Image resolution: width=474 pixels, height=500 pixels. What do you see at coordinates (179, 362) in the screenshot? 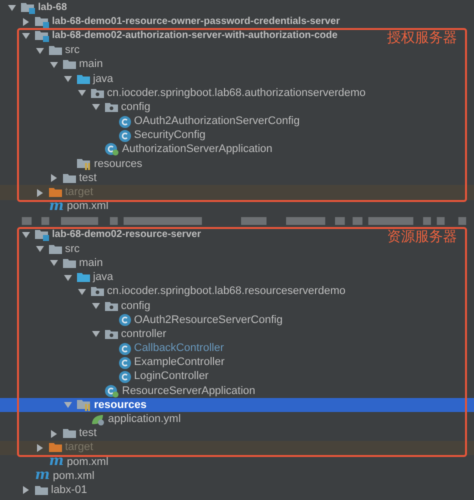
I see `tree-item-label: ExampleController` at bounding box center [179, 362].